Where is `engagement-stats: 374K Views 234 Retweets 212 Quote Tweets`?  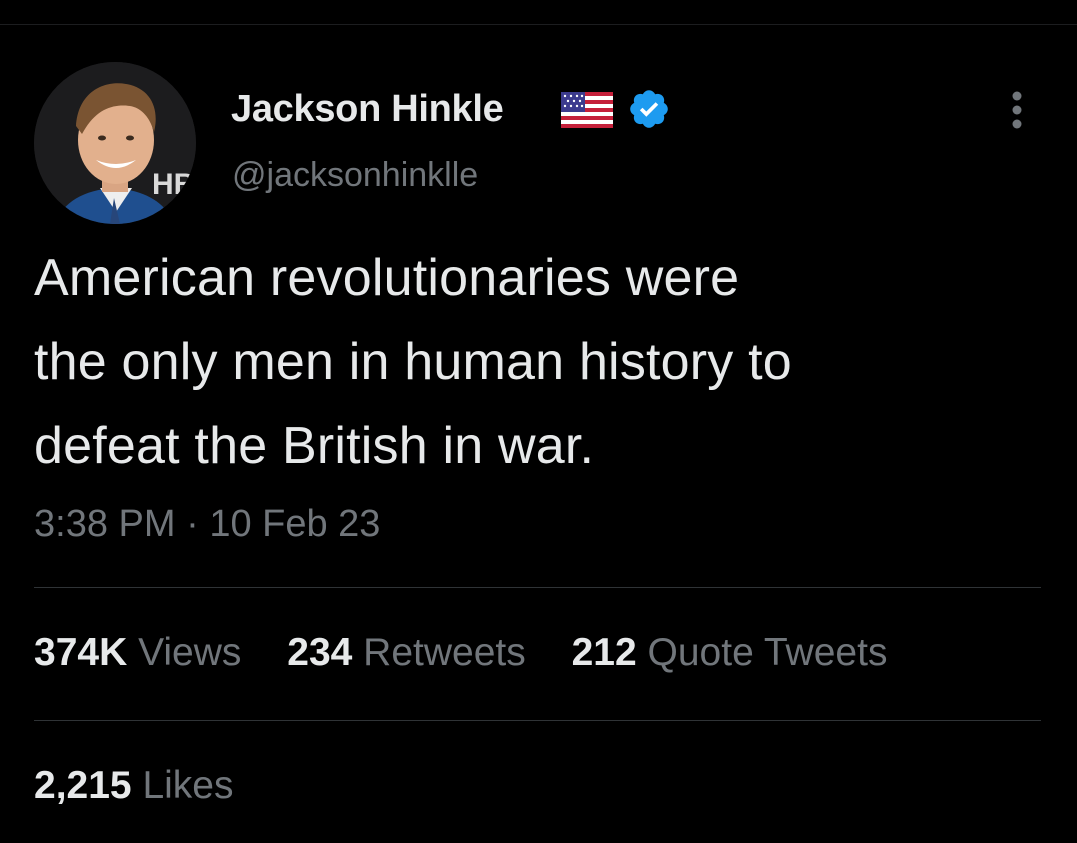 engagement-stats: 374K Views 234 Retweets 212 Quote Tweets is located at coordinates (478, 653).